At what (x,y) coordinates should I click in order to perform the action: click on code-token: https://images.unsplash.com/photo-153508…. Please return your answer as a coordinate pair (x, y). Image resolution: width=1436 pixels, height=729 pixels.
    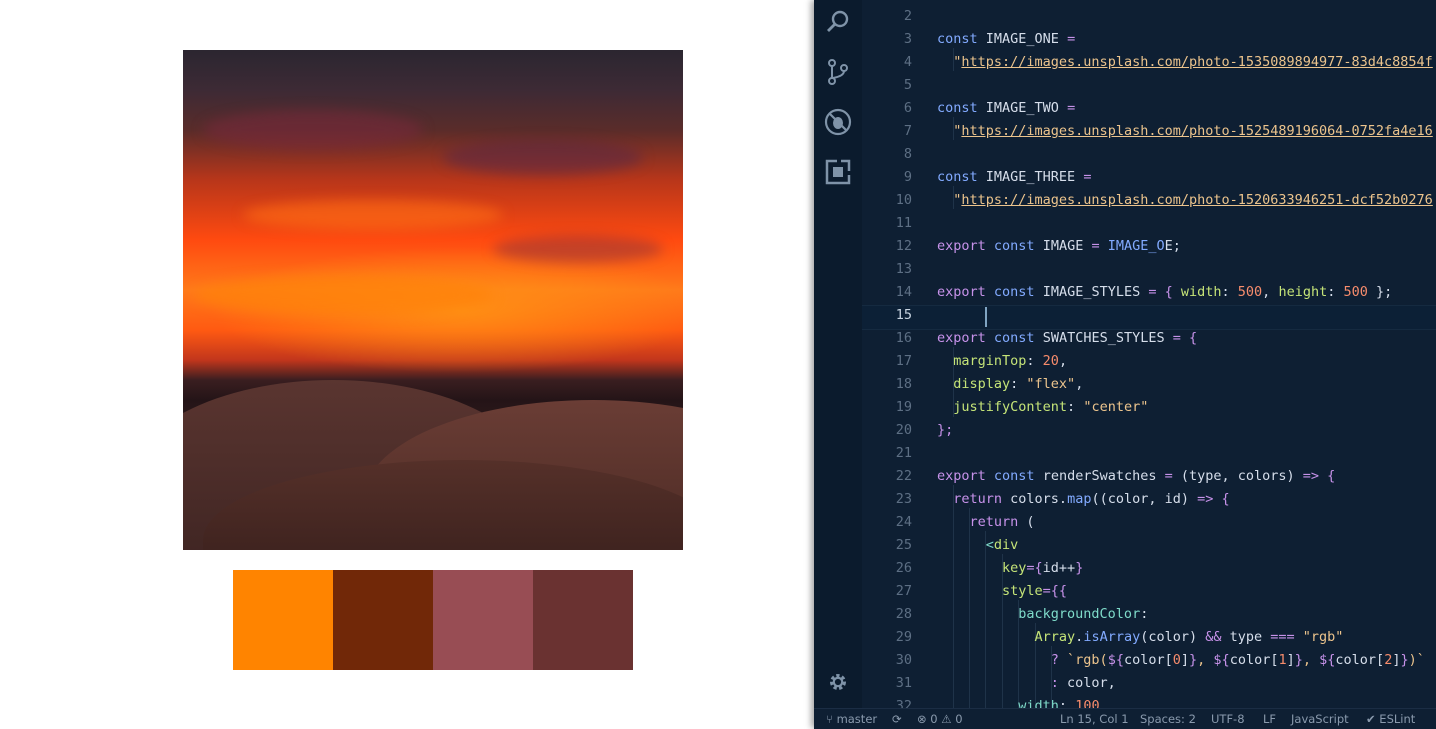
    Looking at the image, I should click on (1197, 62).